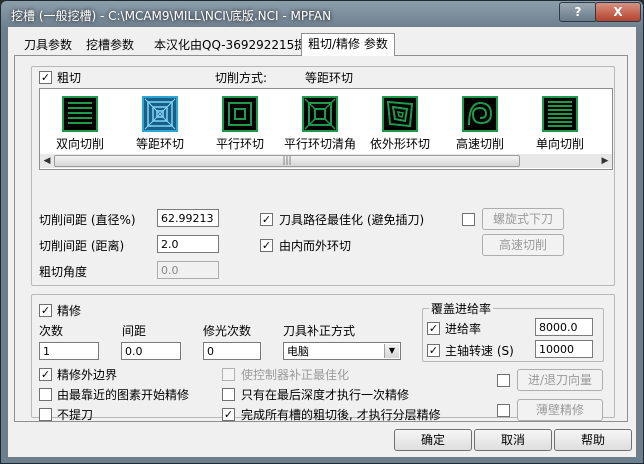  I want to click on method-label: 平行环切清角, so click(319, 144).